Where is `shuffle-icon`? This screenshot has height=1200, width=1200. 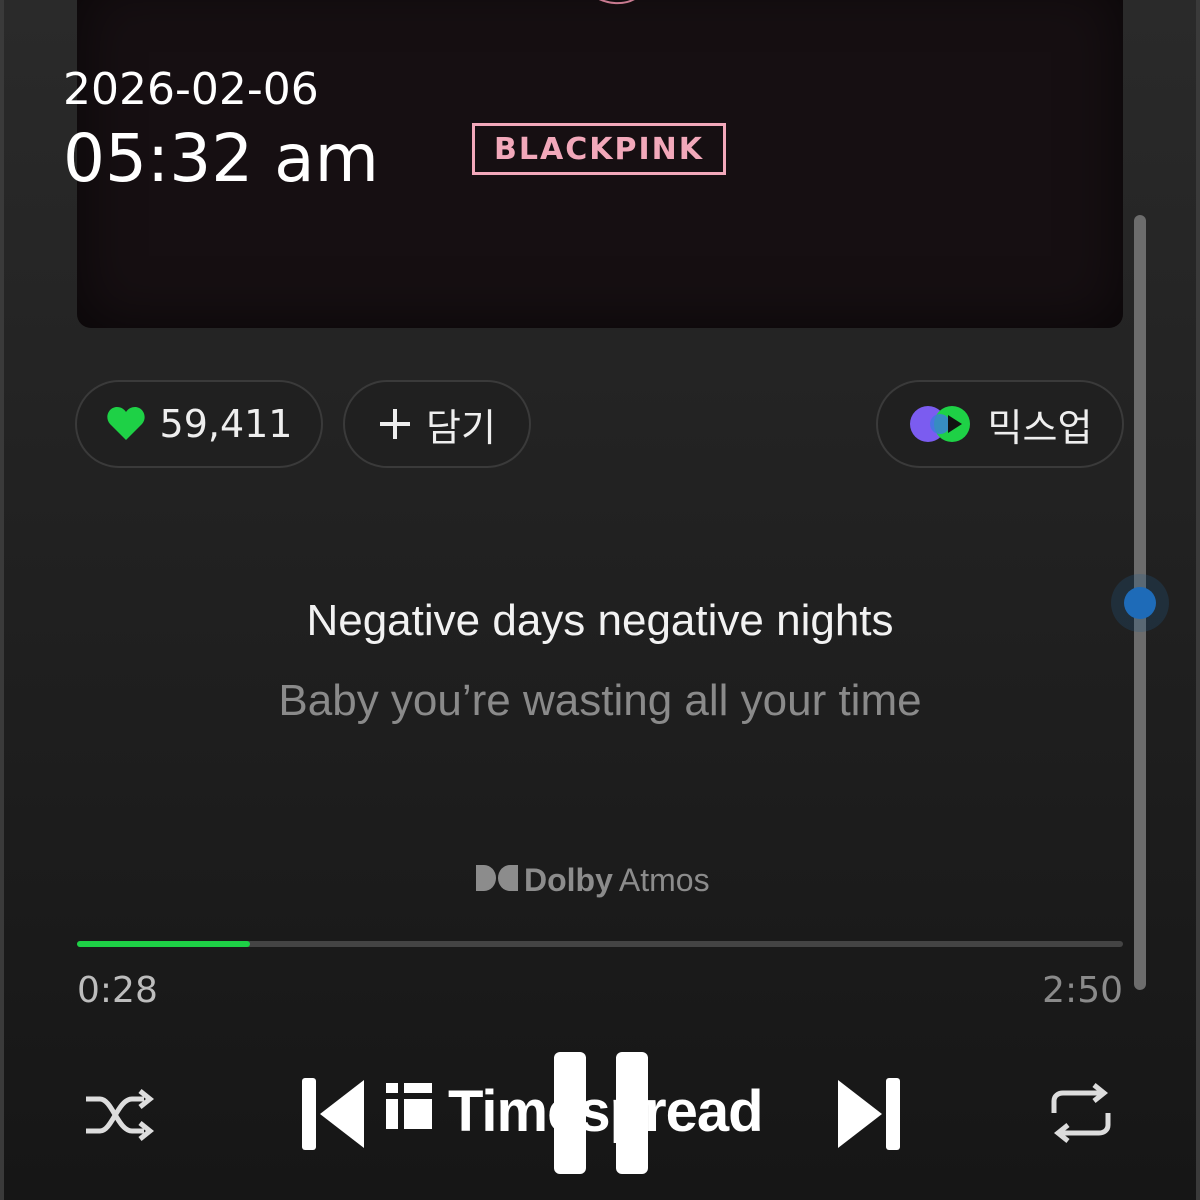
shuffle-icon is located at coordinates (118, 1117).